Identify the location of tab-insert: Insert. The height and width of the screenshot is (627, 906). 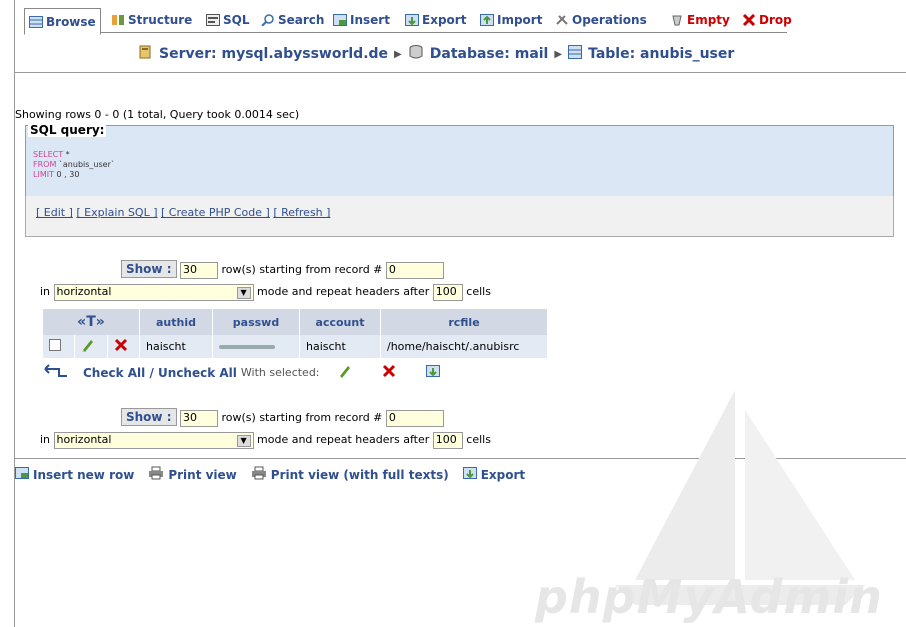
(361, 20).